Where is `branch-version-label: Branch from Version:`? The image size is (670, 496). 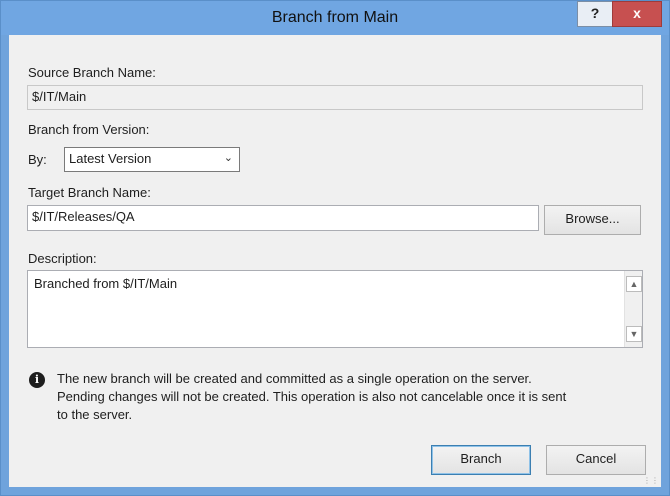
branch-version-label: Branch from Version: is located at coordinates (89, 129).